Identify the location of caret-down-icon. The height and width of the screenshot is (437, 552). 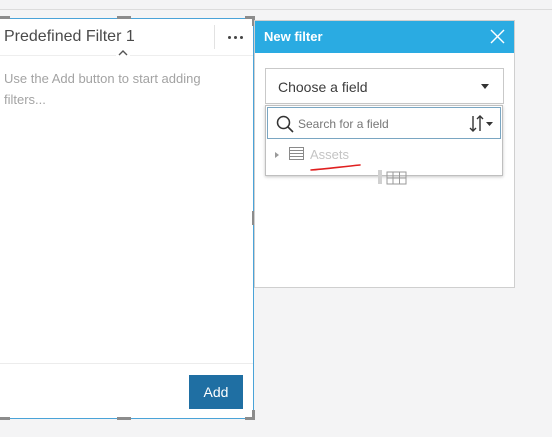
(485, 86).